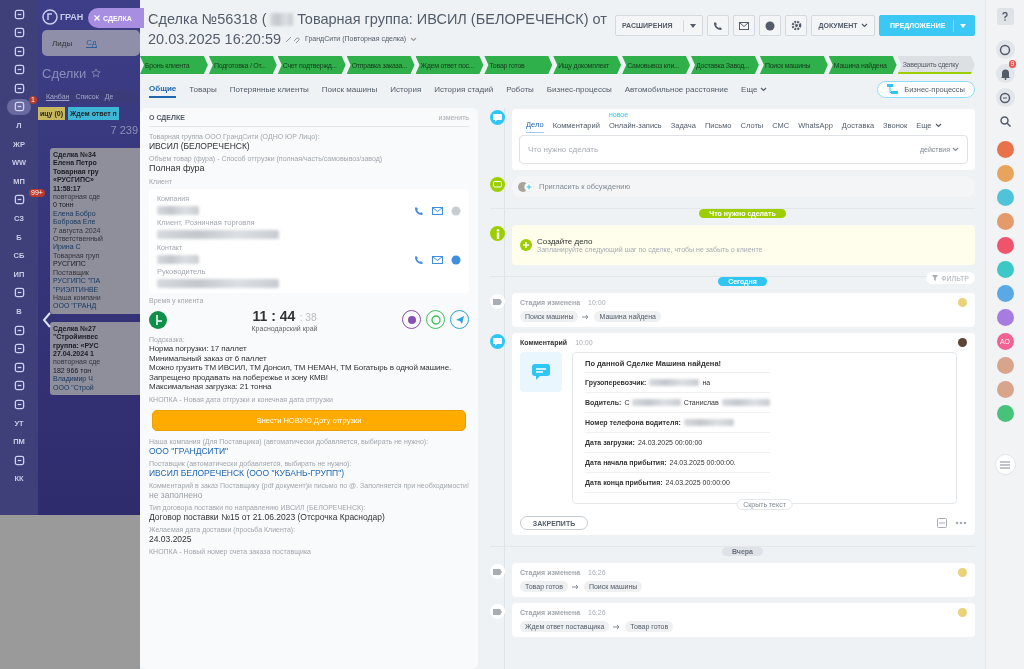 This screenshot has width=1024, height=669. What do you see at coordinates (72, 17) in the screenshot?
I see `logo-text: ГРАН` at bounding box center [72, 17].